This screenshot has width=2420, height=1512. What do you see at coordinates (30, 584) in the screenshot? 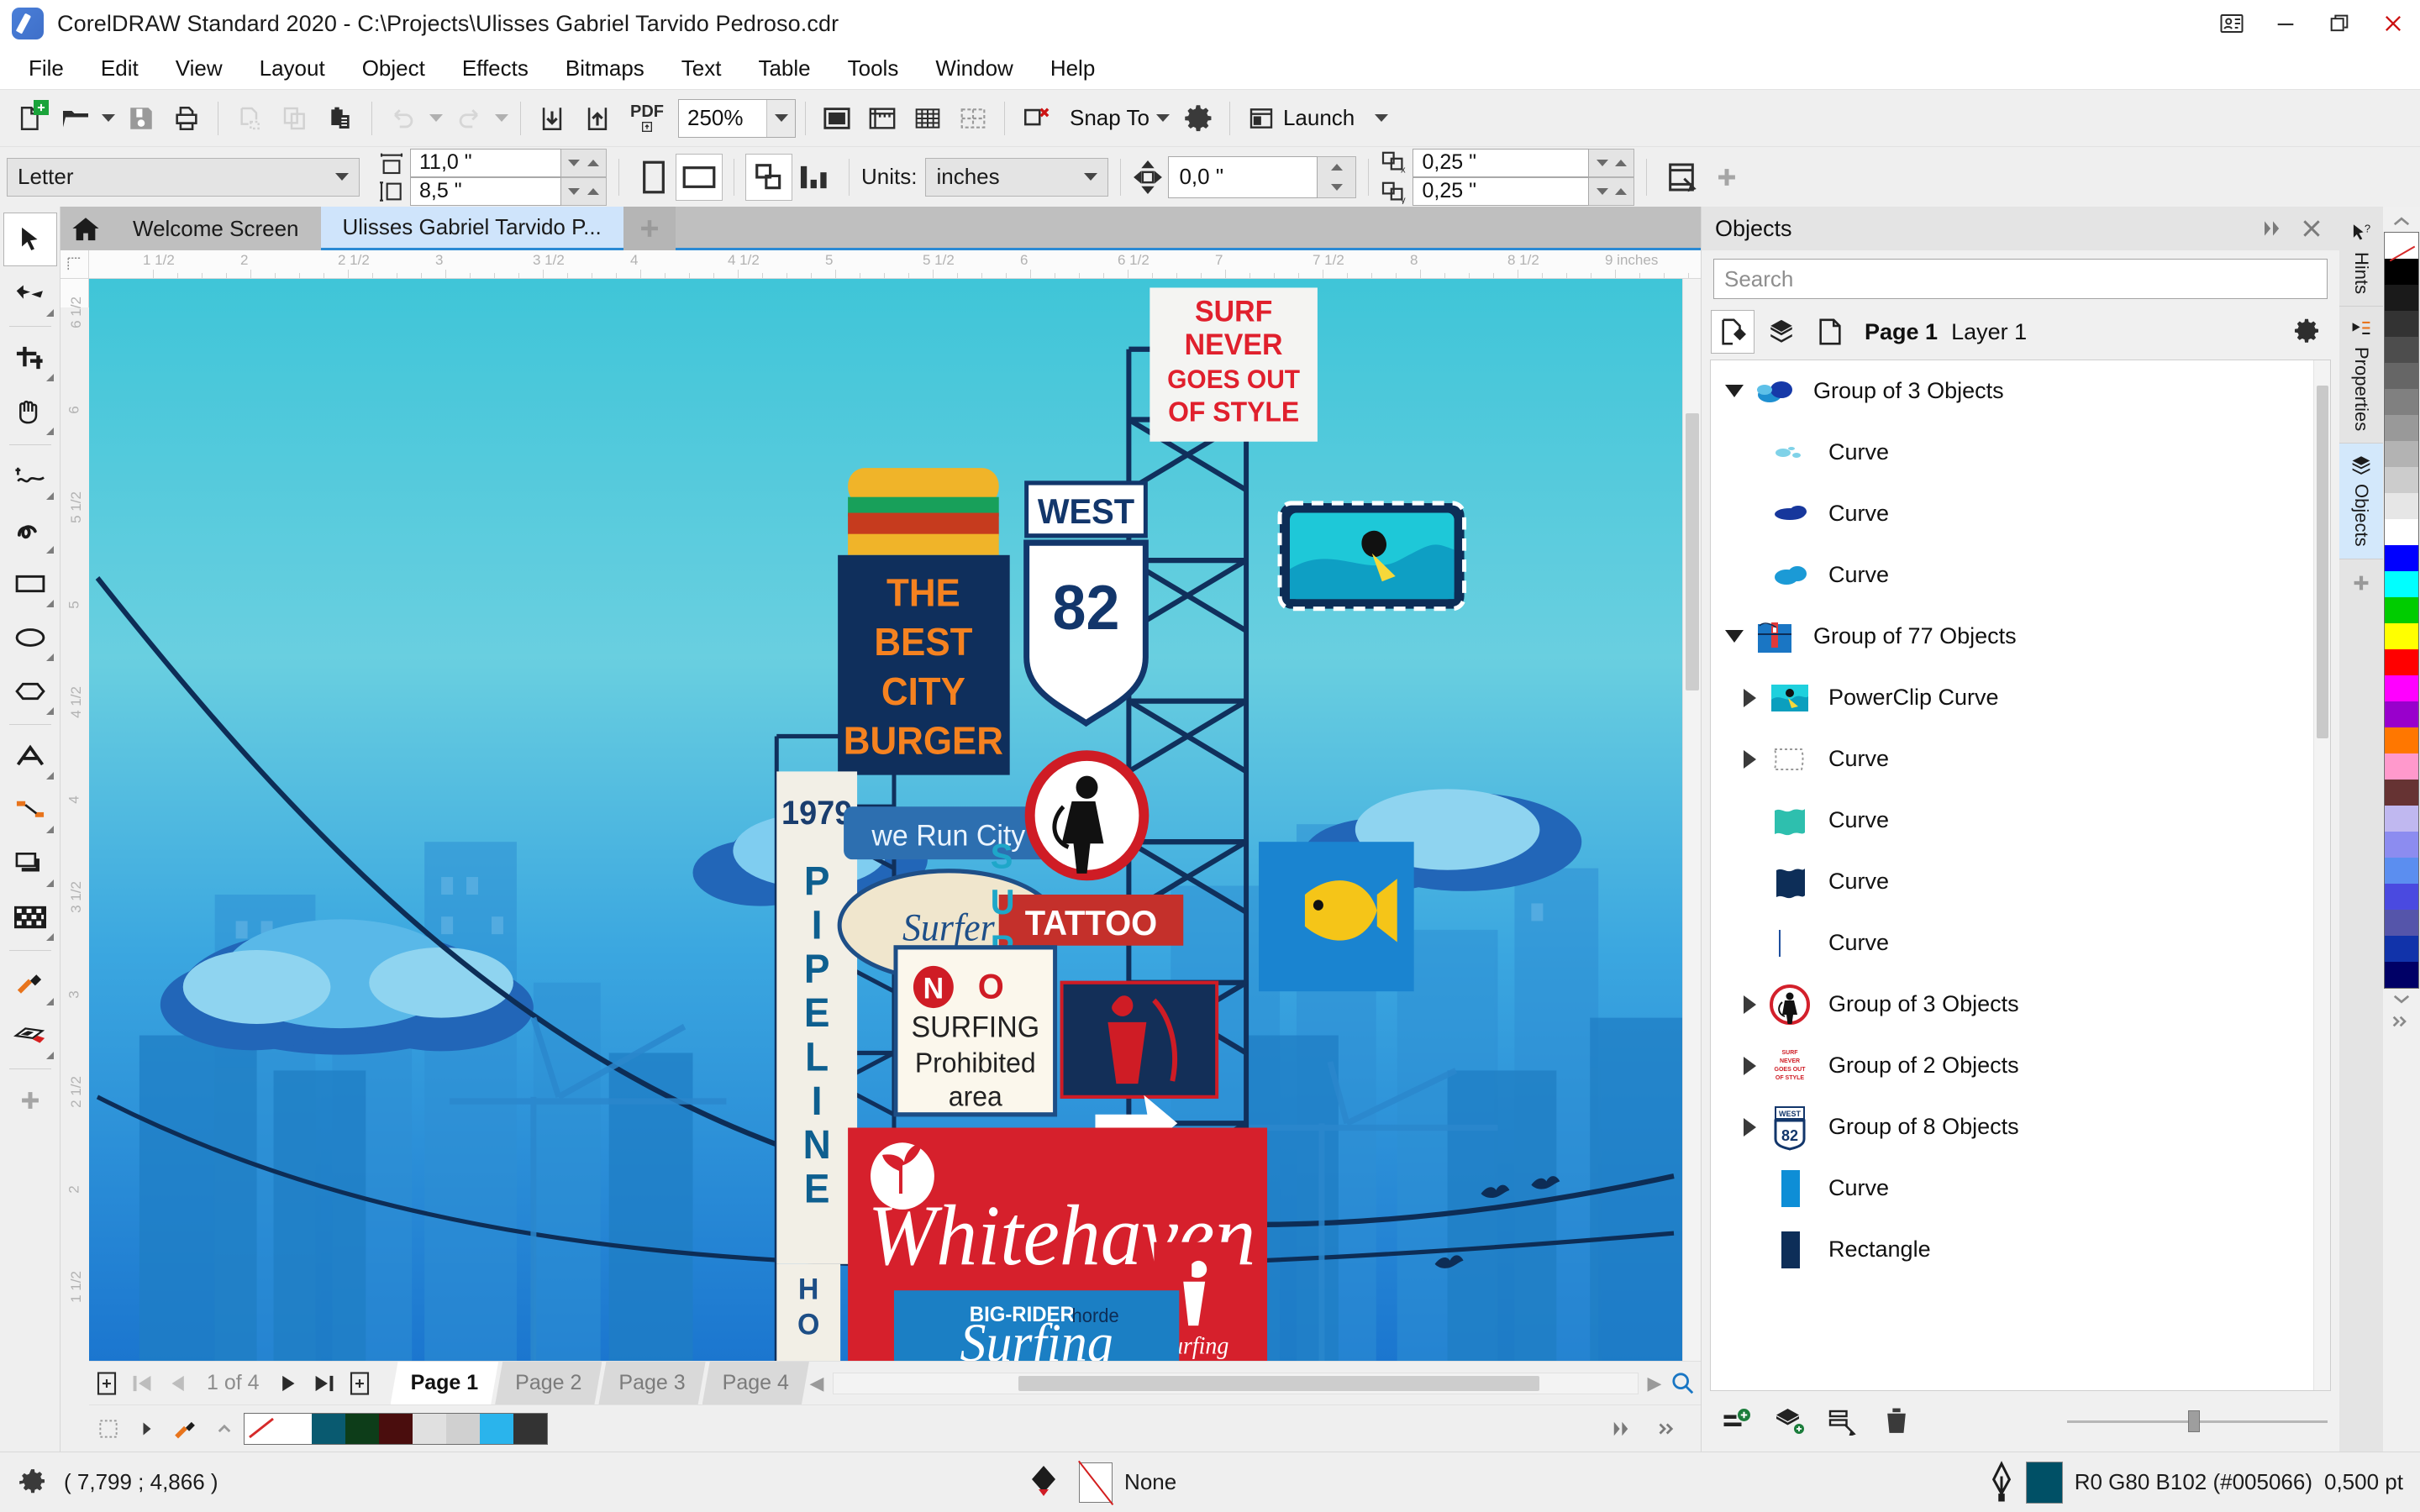
I see `rectangle-tool` at bounding box center [30, 584].